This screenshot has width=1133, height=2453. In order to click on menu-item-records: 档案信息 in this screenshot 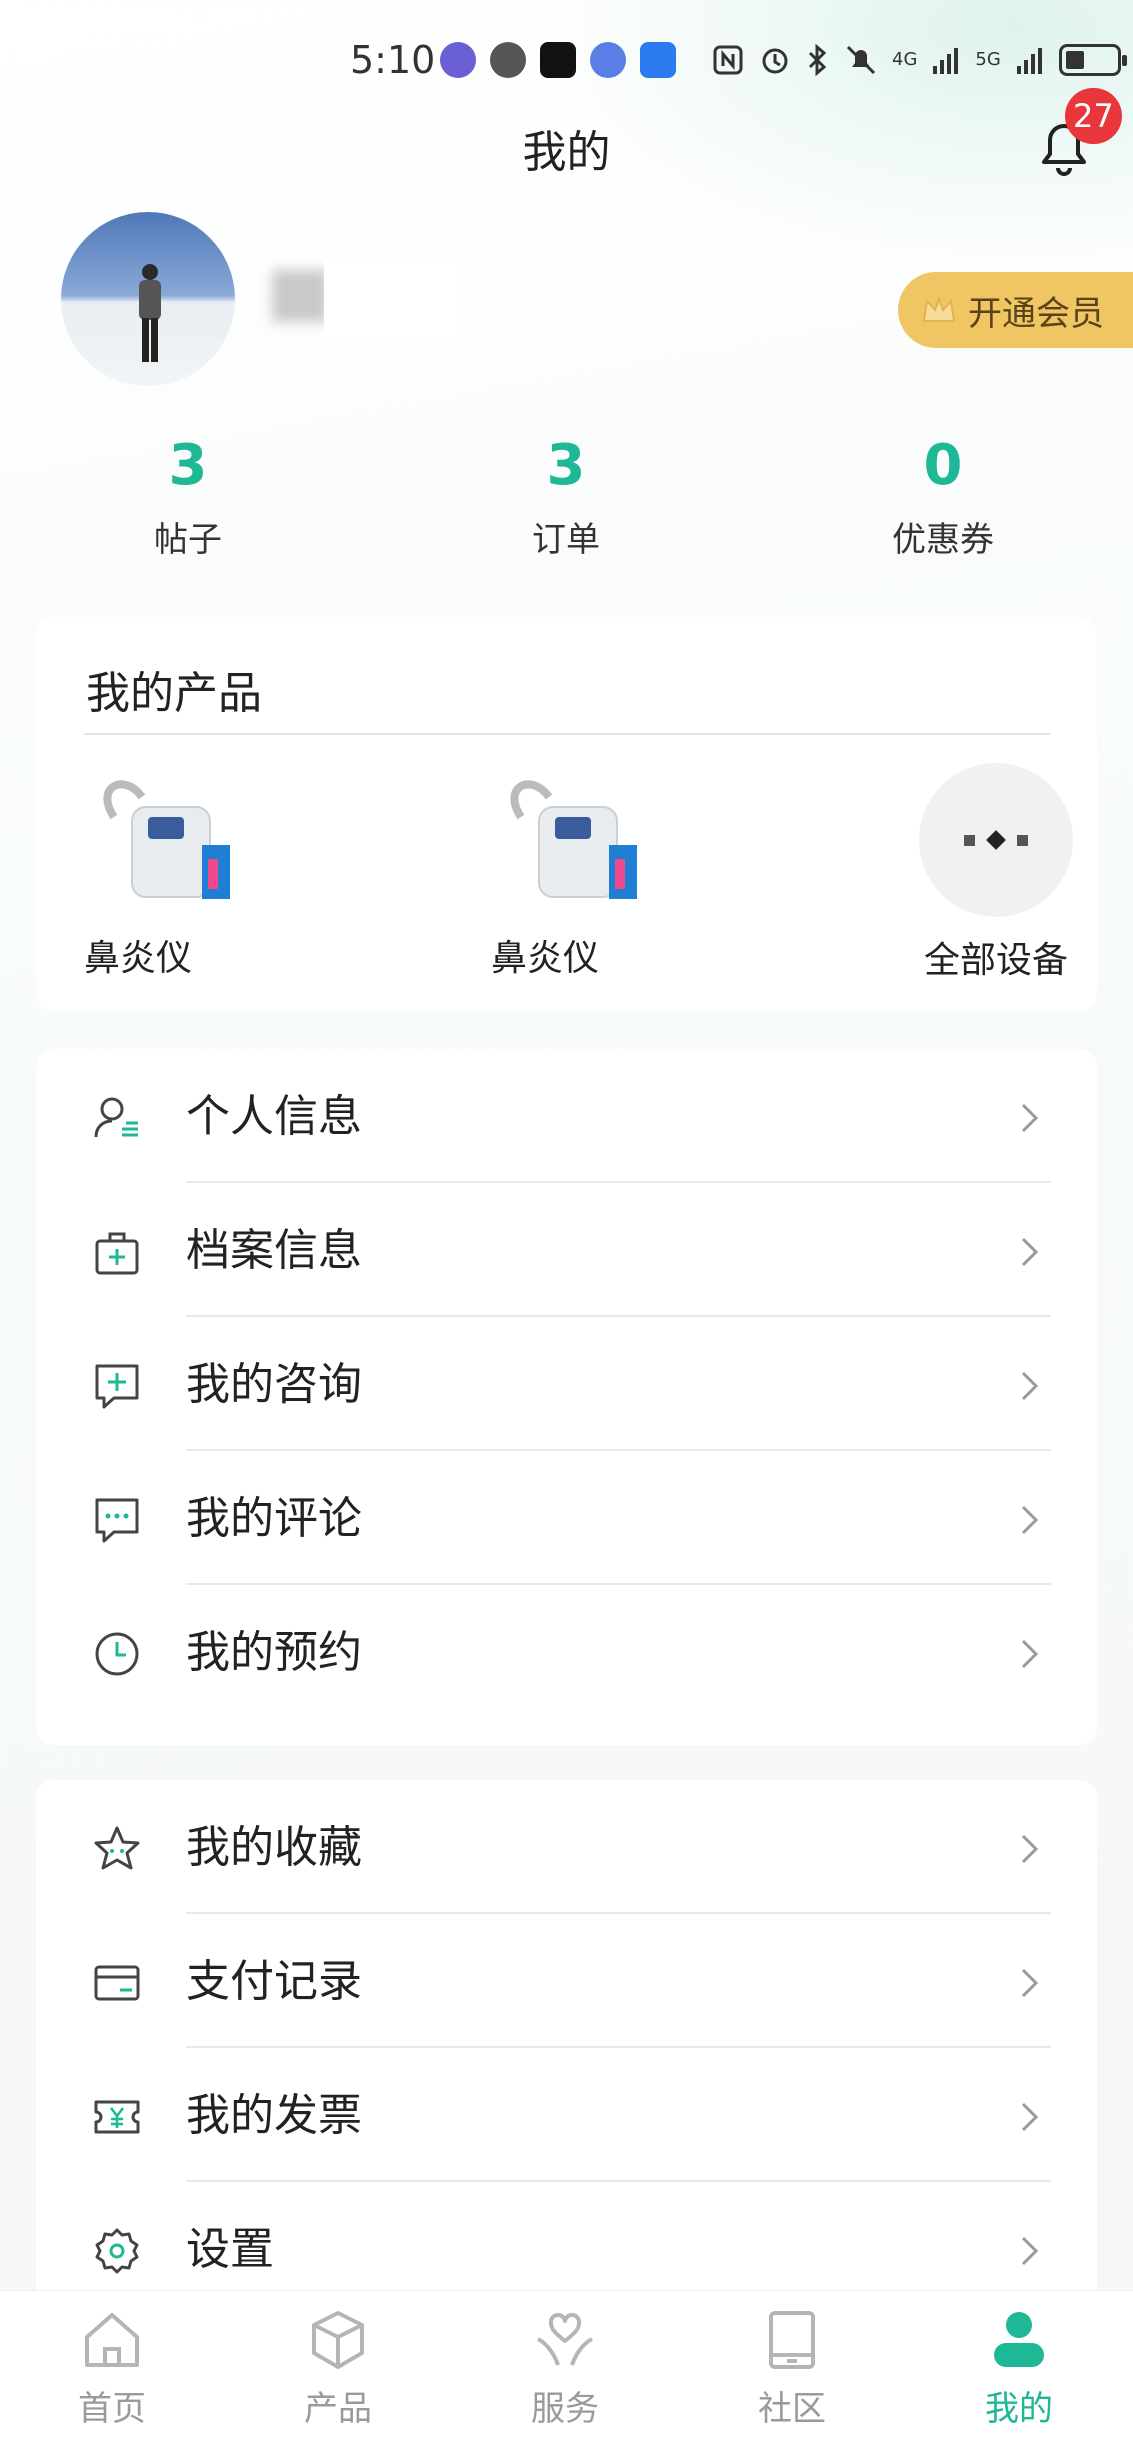, I will do `click(566, 1250)`.